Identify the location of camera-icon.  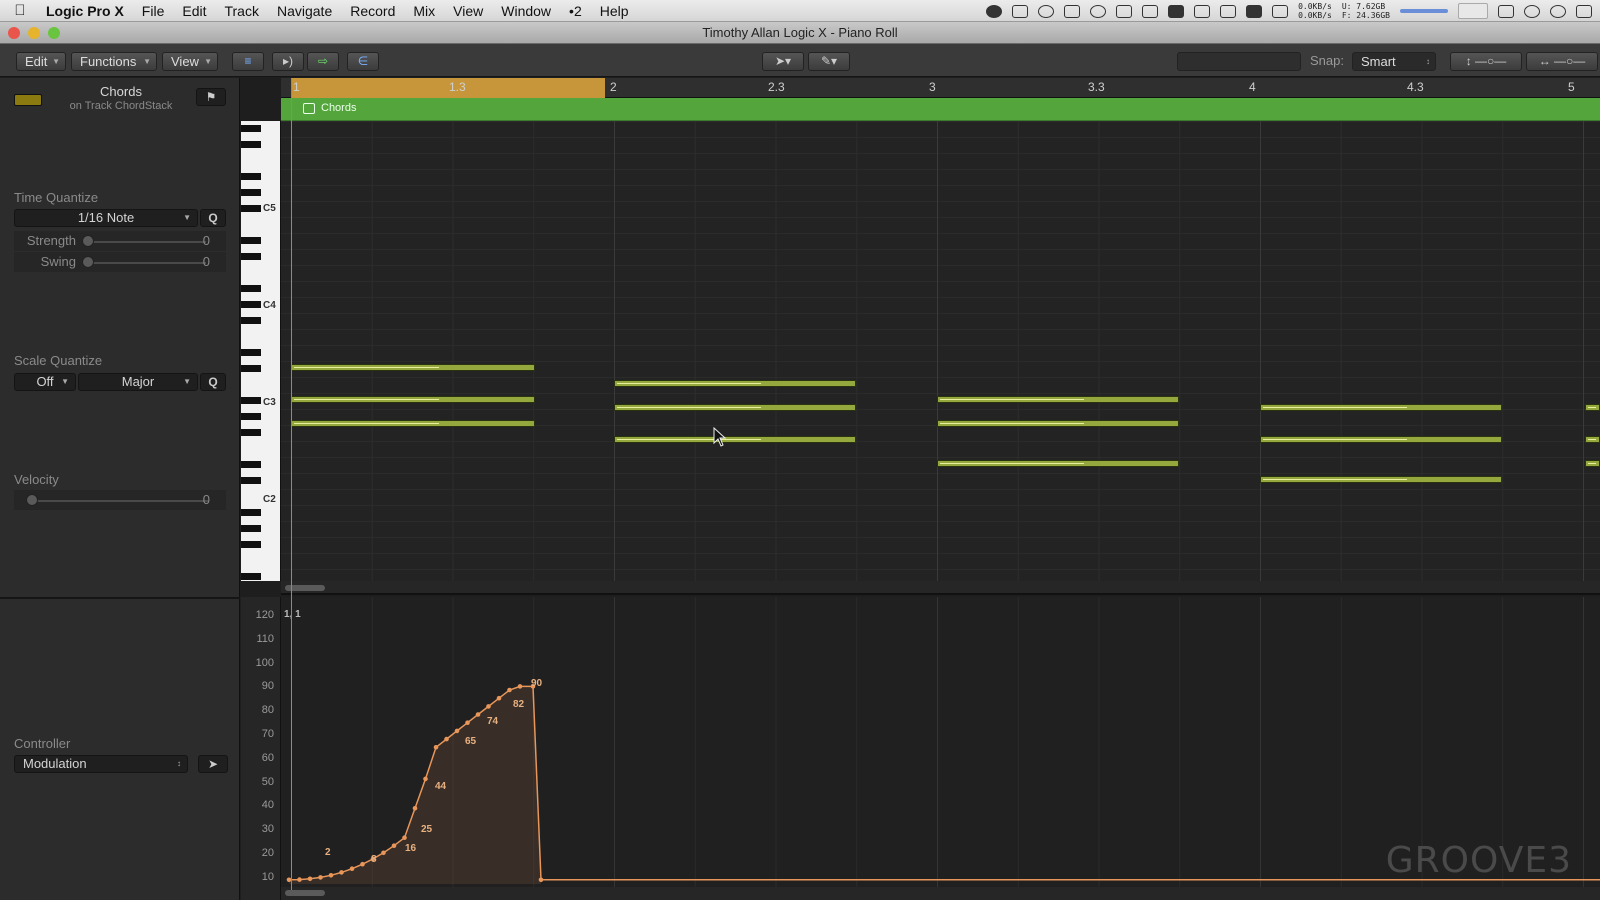
(1124, 11).